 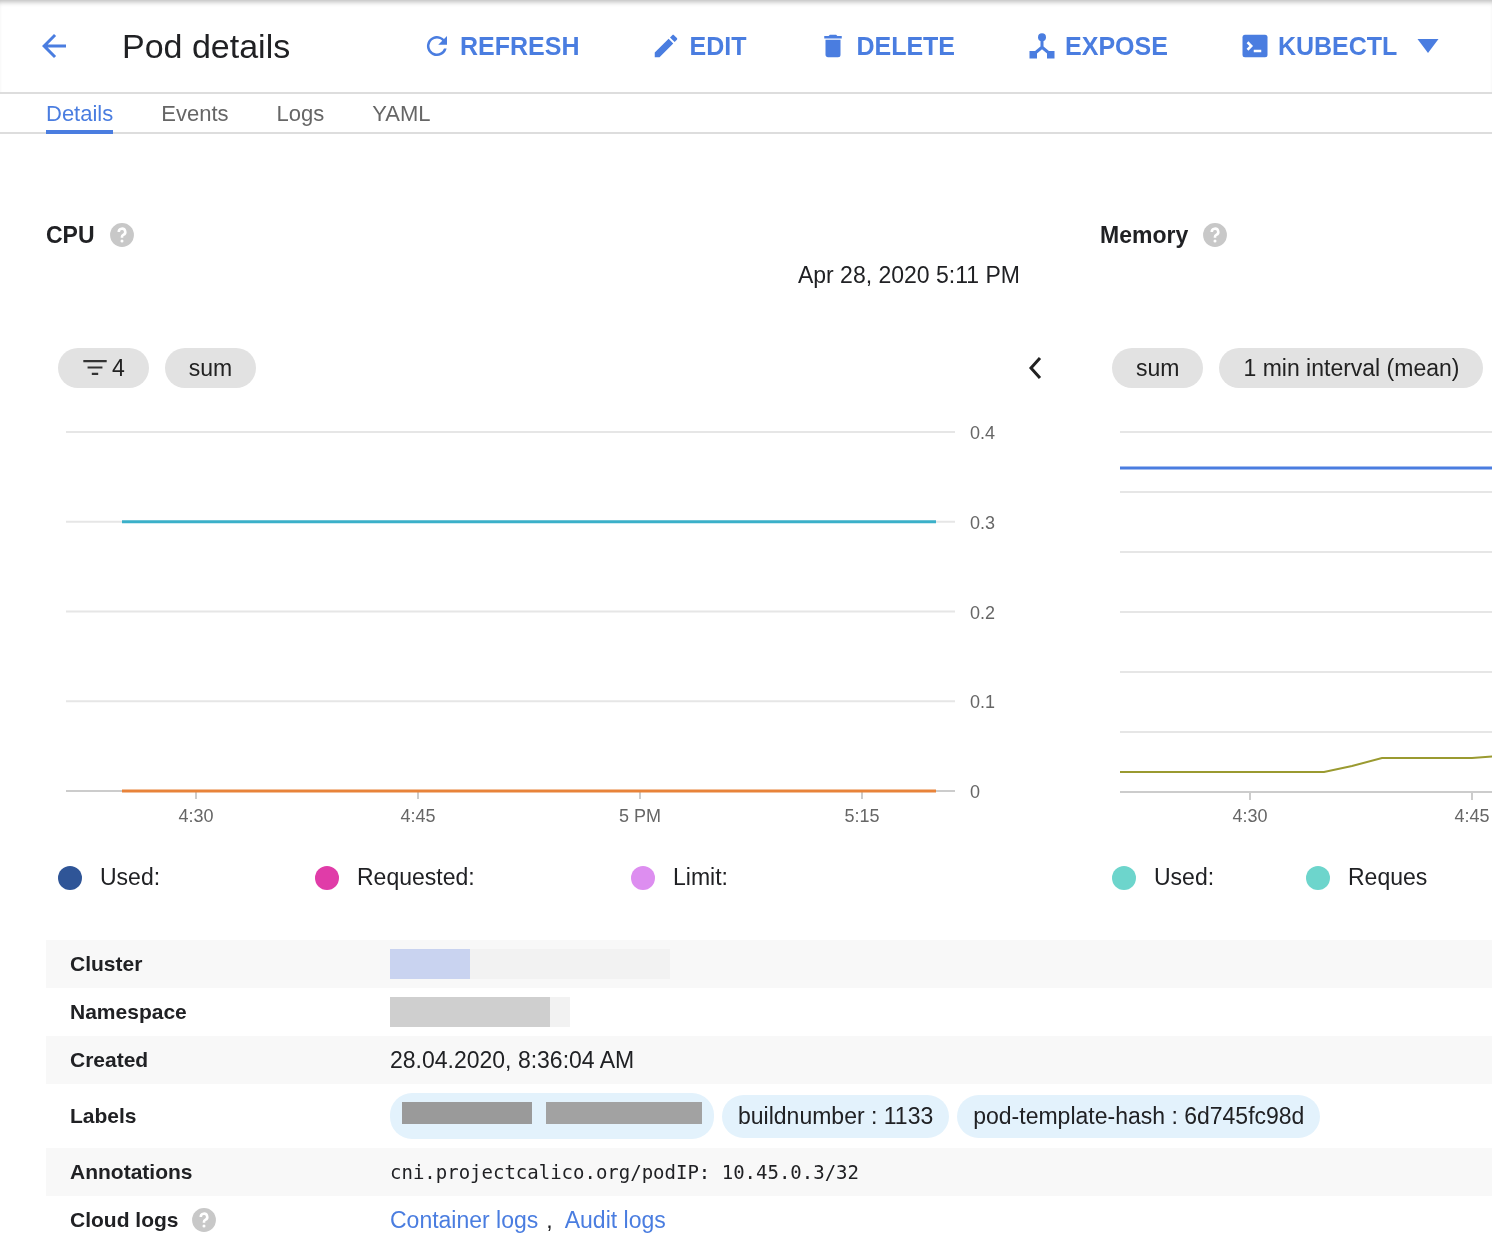 What do you see at coordinates (983, 702) in the screenshot?
I see `axis-label: 0.1` at bounding box center [983, 702].